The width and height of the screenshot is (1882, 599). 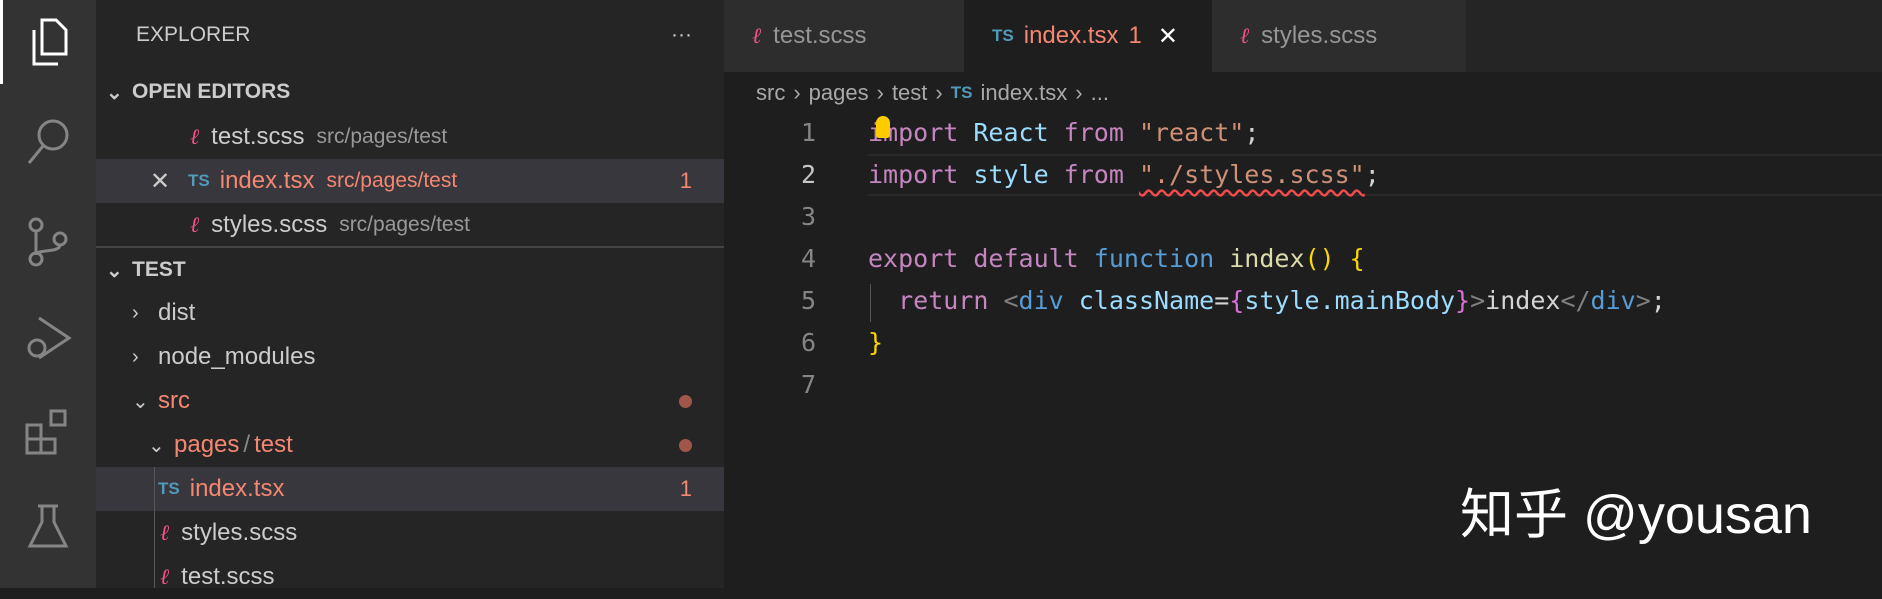 What do you see at coordinates (844, 36) in the screenshot?
I see `tab-test-scss: ℓ test.scss` at bounding box center [844, 36].